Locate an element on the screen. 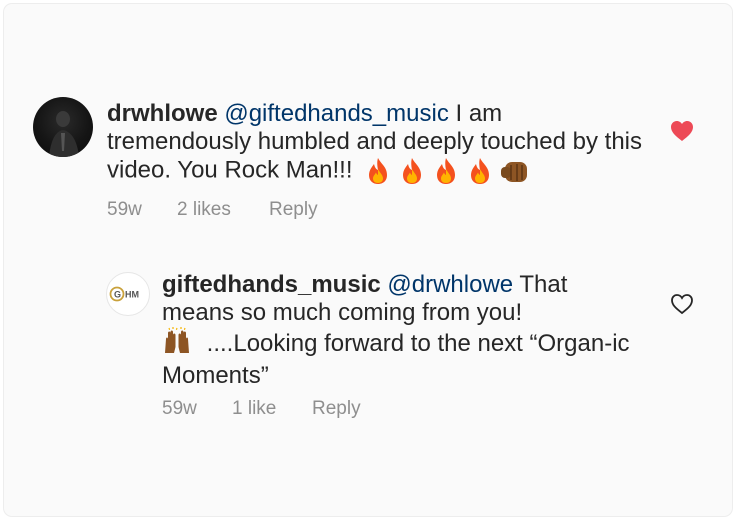 The image size is (738, 522). heart-outline-icon is located at coordinates (682, 304).